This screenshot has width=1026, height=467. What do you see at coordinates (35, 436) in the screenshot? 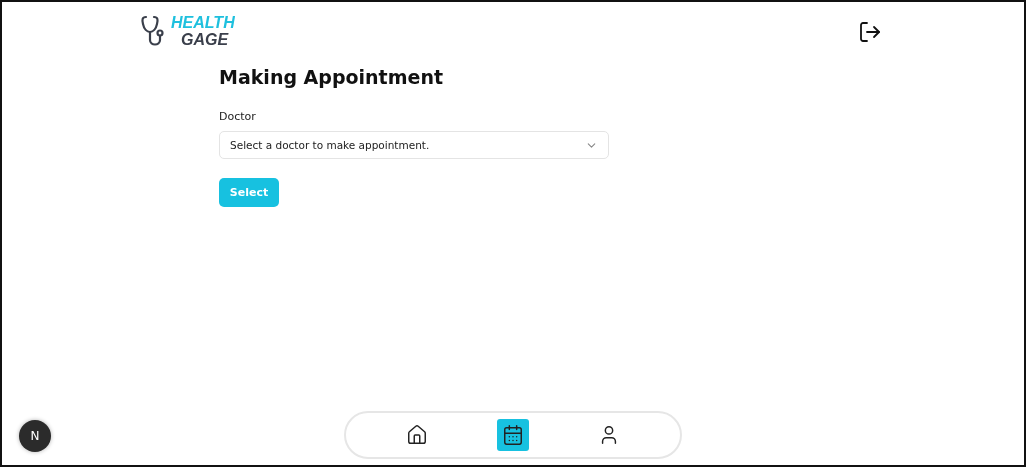
I see `dev-badge: N` at bounding box center [35, 436].